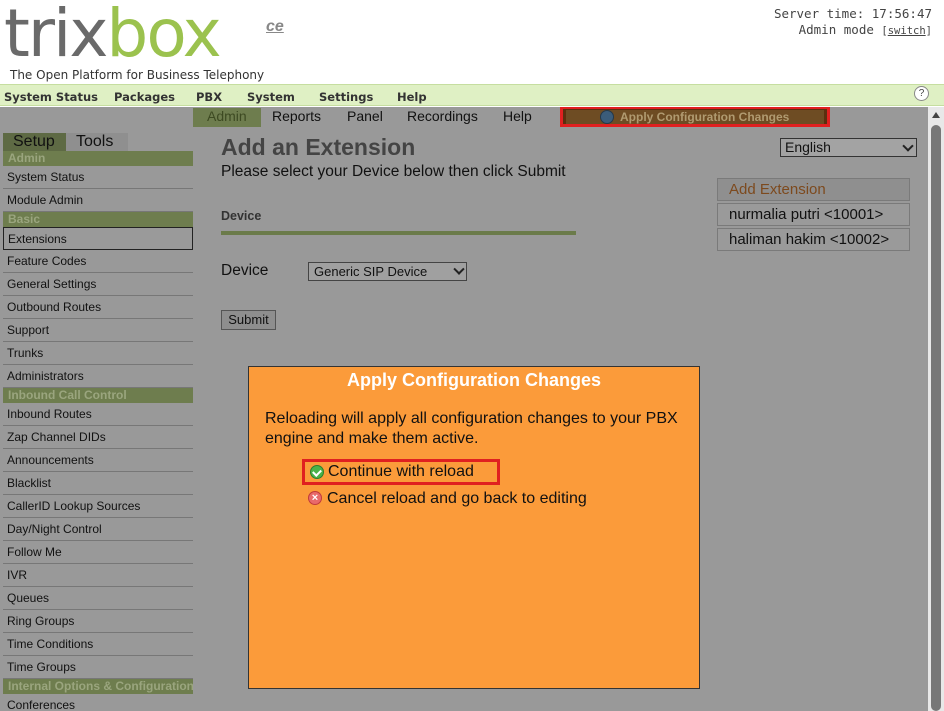  What do you see at coordinates (98, 644) in the screenshot?
I see `sidebar-item-time-conditions: Time Conditions` at bounding box center [98, 644].